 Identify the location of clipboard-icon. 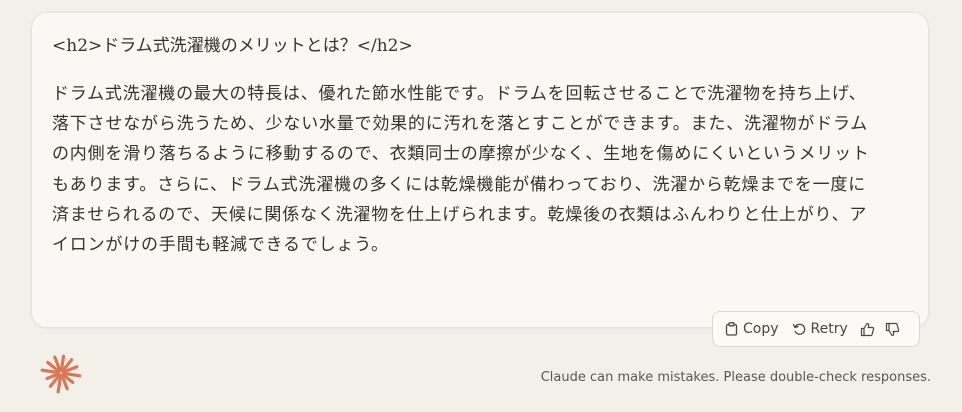
(731, 329).